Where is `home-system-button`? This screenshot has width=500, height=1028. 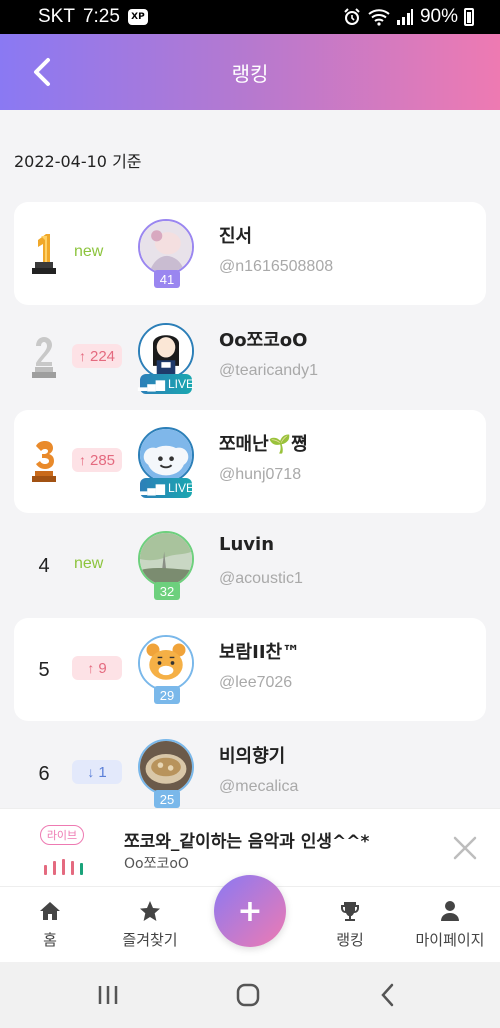
home-system-button is located at coordinates (248, 995).